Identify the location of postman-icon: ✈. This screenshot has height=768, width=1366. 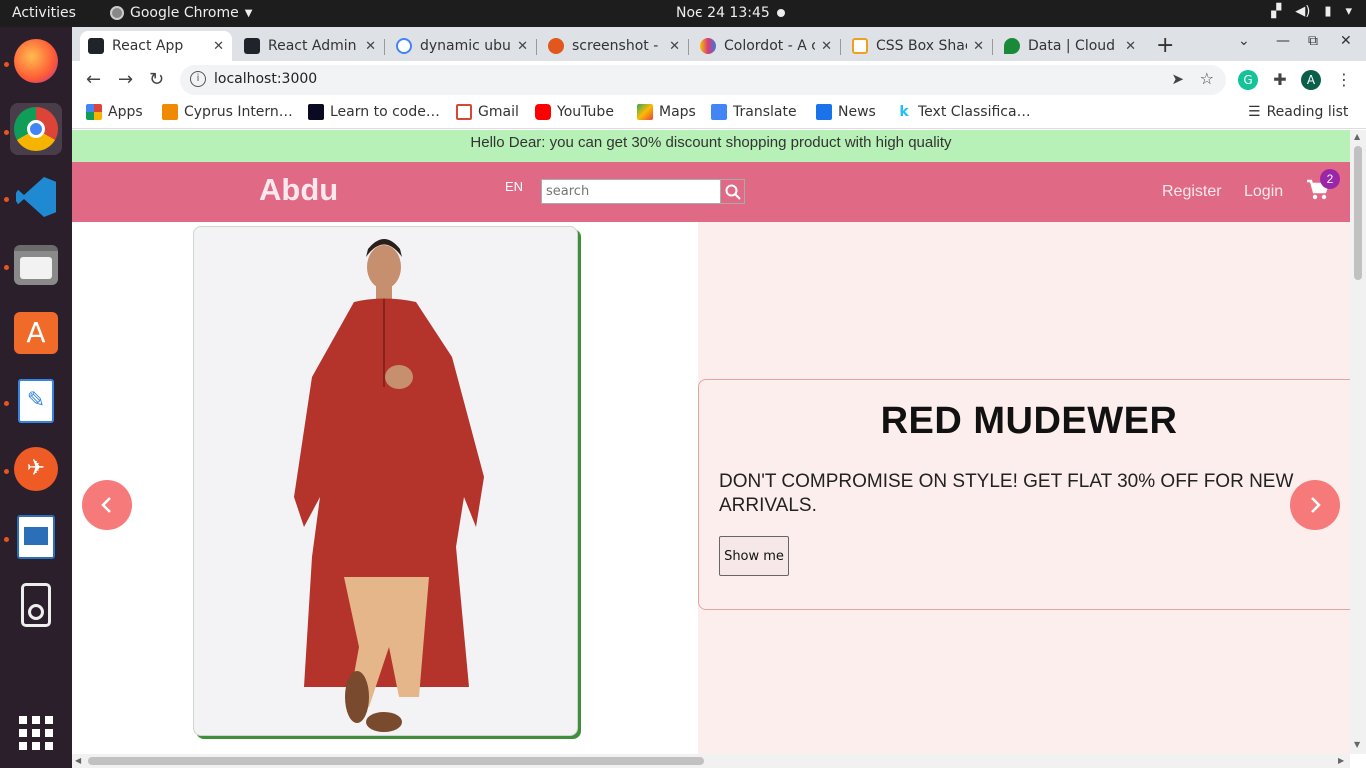
(36, 469).